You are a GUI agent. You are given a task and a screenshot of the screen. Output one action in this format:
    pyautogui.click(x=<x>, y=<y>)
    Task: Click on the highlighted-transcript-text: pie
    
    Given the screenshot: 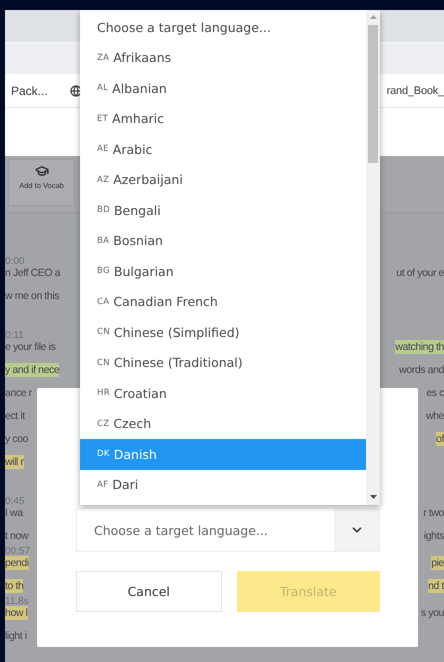 What is the action you would take?
    pyautogui.click(x=437, y=563)
    